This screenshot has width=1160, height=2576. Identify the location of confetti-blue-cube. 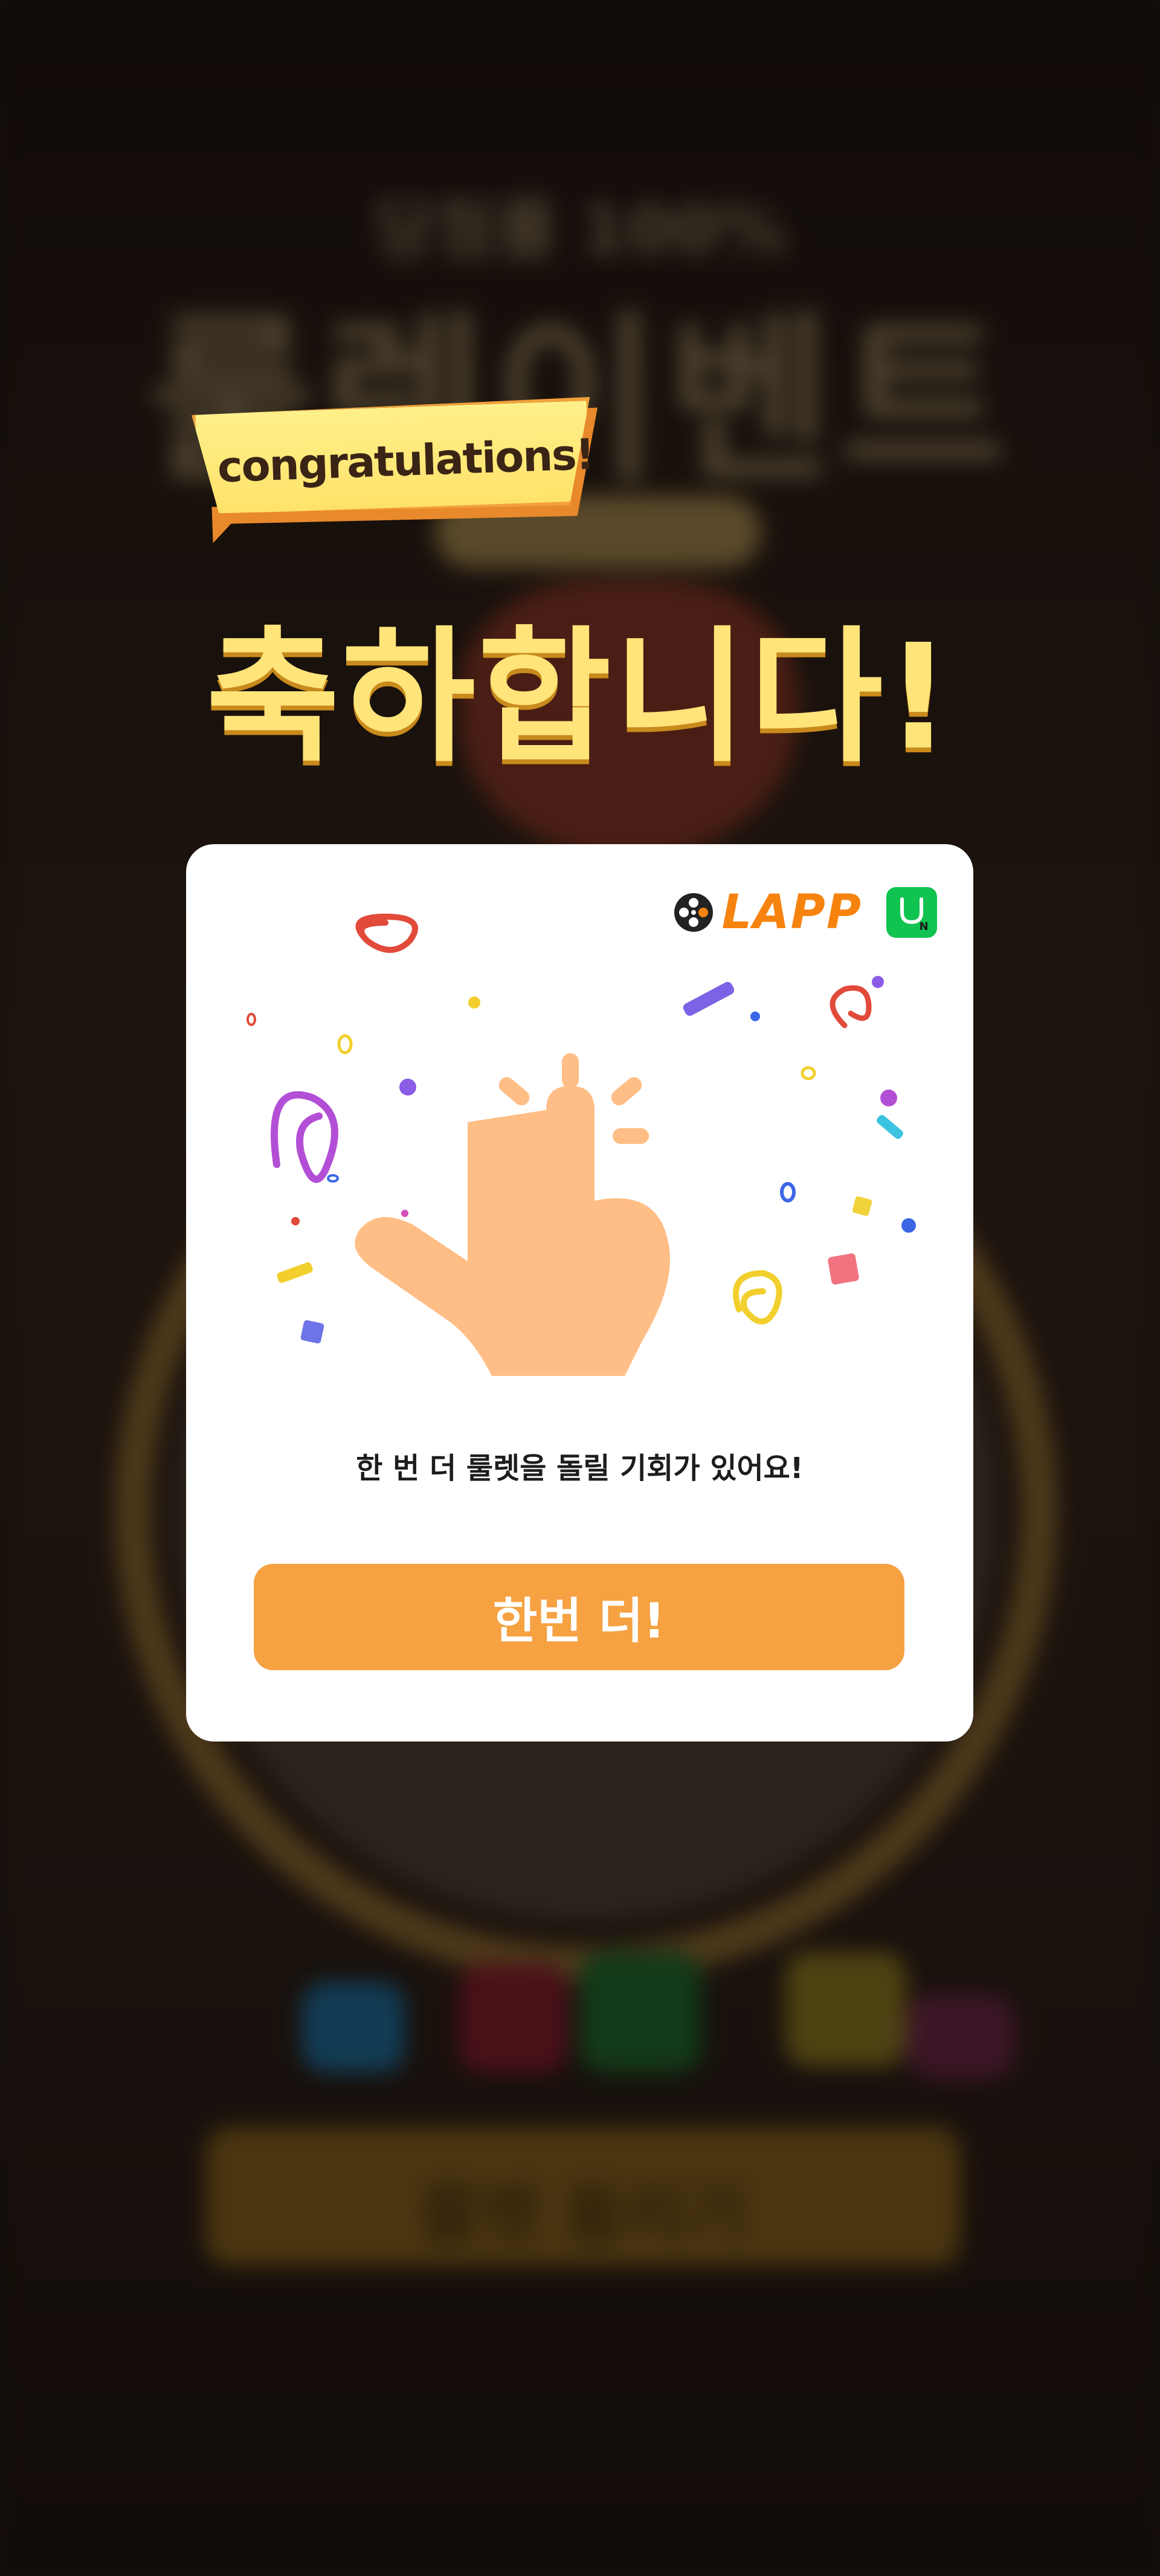
(312, 1332).